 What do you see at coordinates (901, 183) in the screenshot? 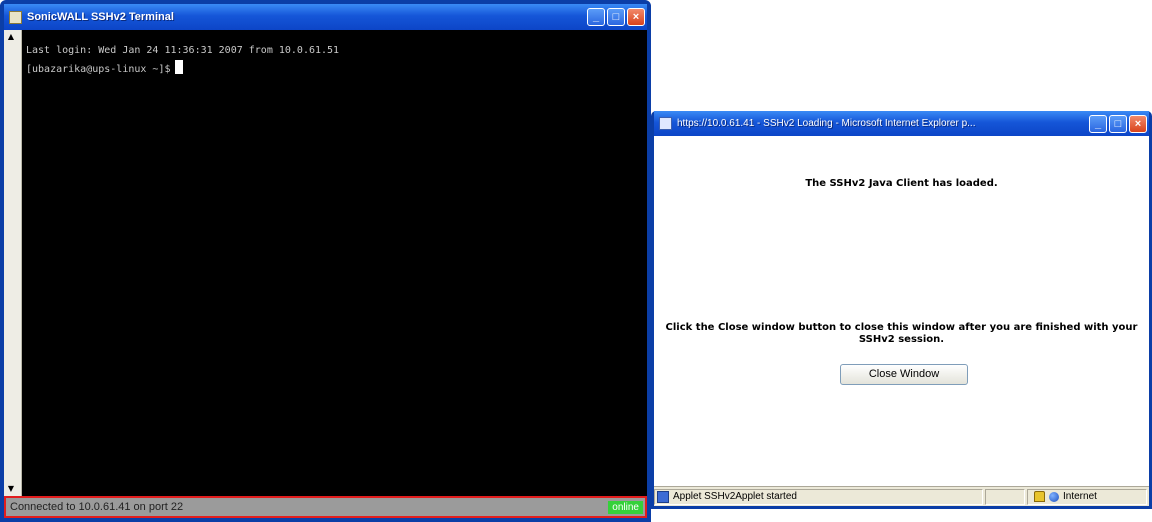
I see `loaded-message: The SSHv2 Java Client has loaded.` at bounding box center [901, 183].